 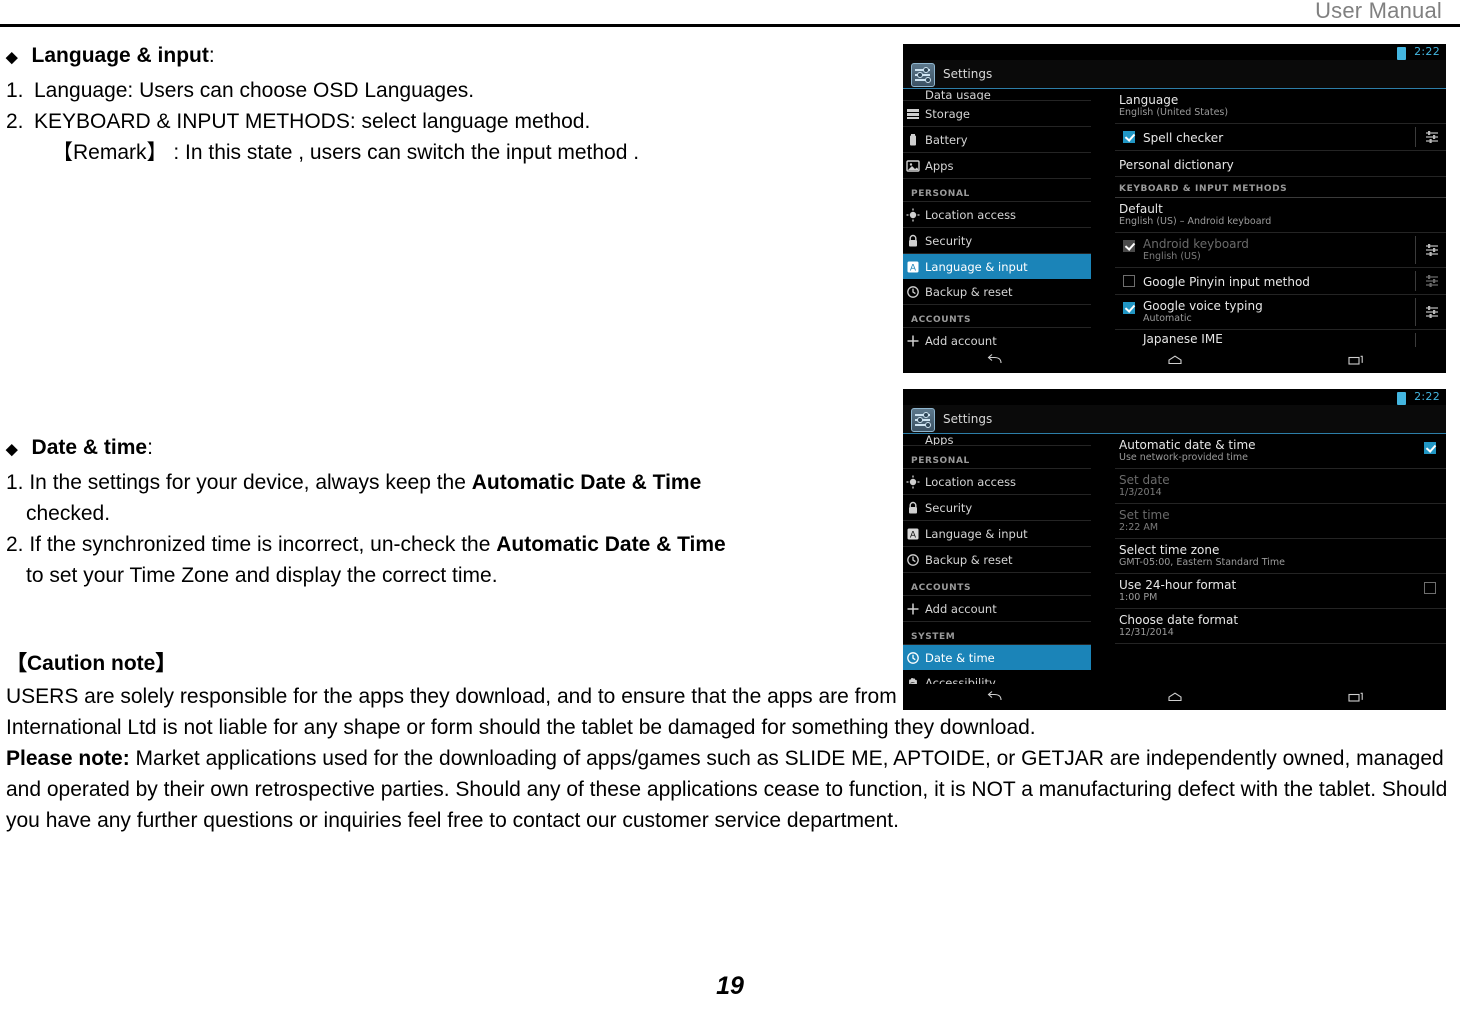 I want to click on plus-icon, so click(x=913, y=609).